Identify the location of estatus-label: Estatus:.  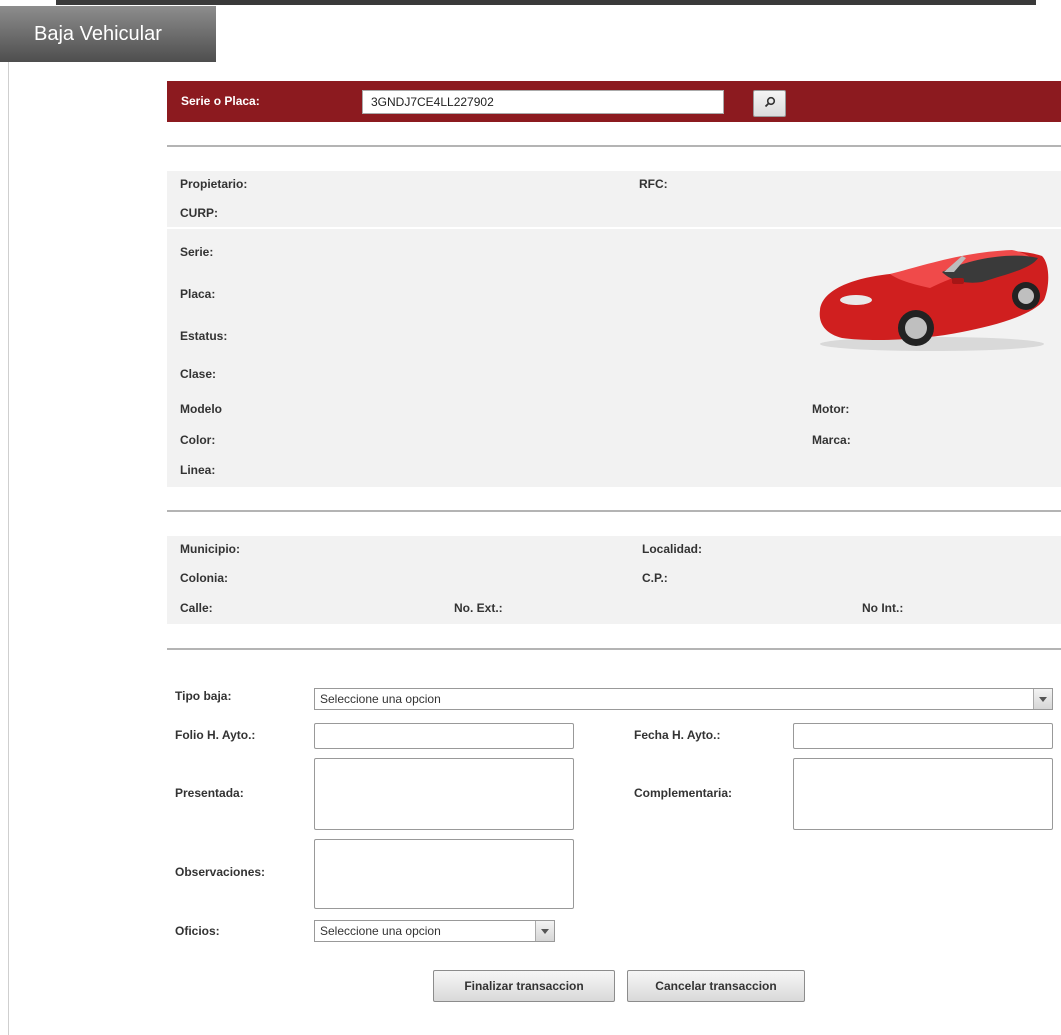
(204, 336).